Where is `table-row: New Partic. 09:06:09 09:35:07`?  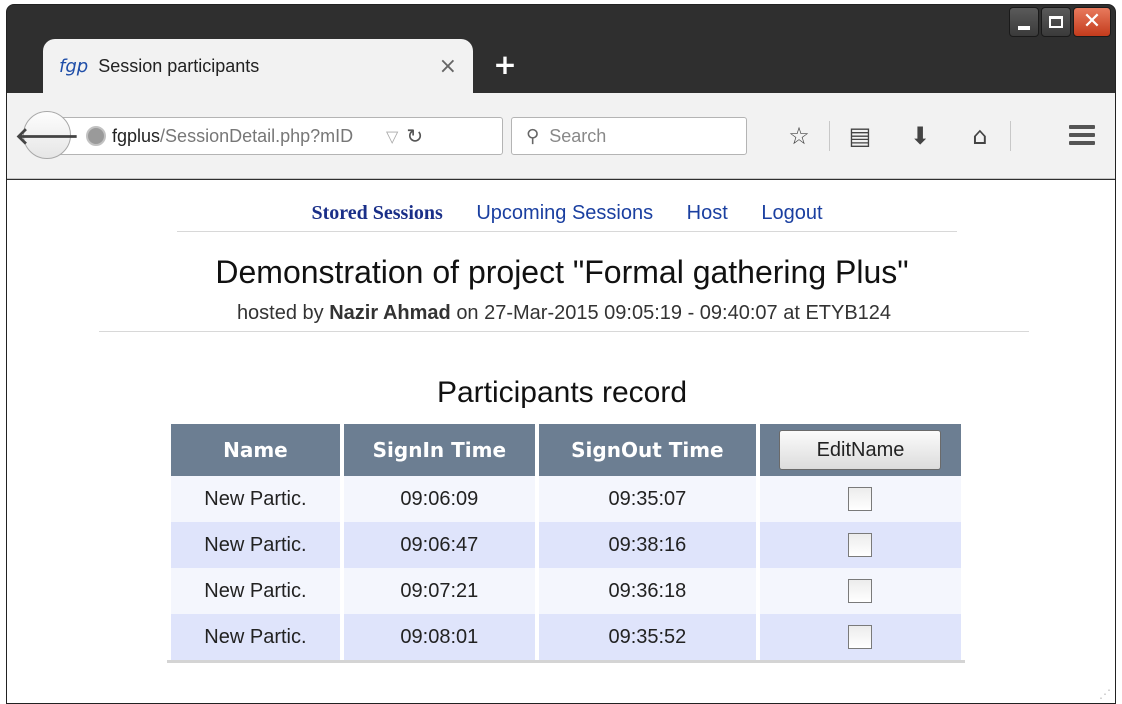 table-row: New Partic. 09:06:09 09:35:07 is located at coordinates (566, 499).